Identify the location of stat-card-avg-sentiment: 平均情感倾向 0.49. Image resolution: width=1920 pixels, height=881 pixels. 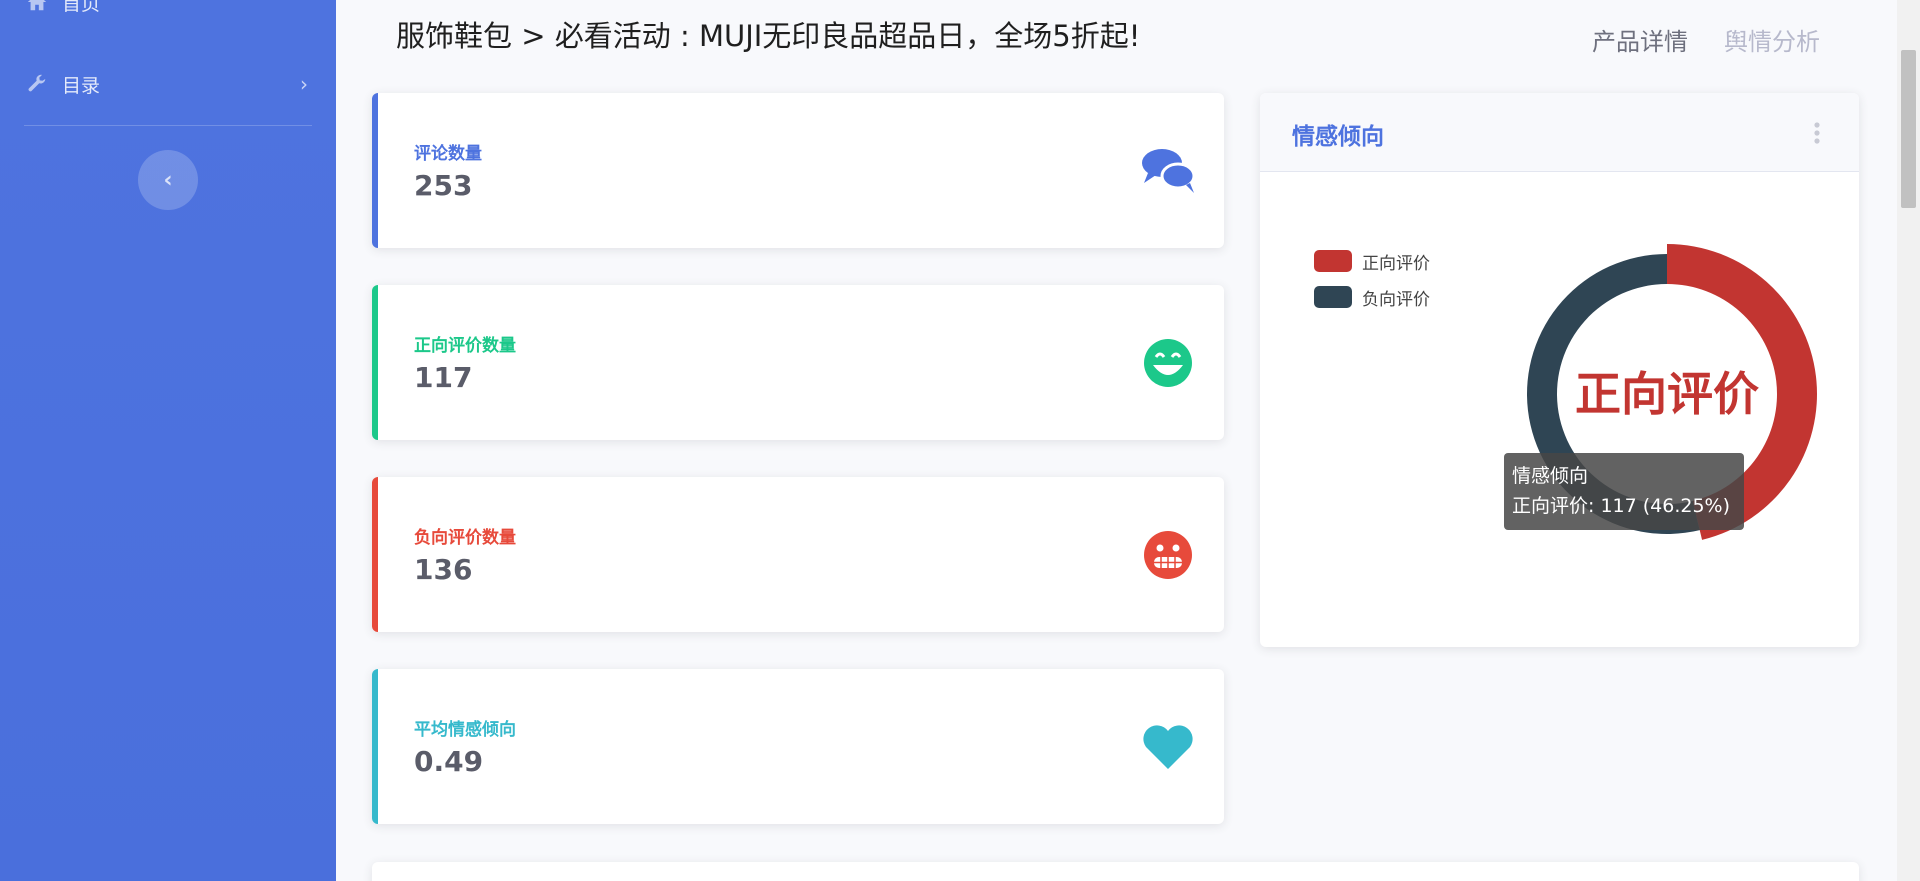
(798, 746).